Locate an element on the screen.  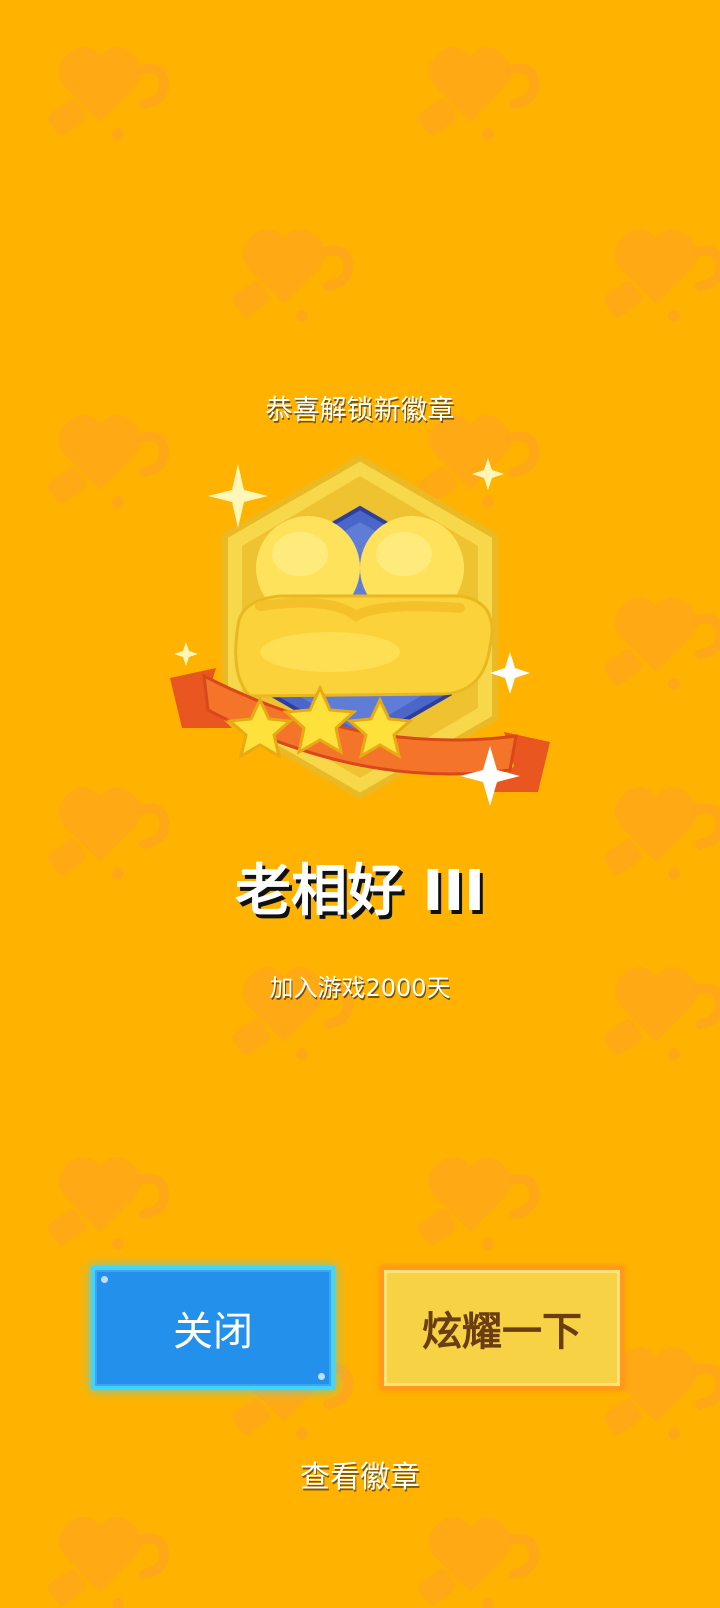
unlock-title: 恭喜解锁新徽章 is located at coordinates (360, 410).